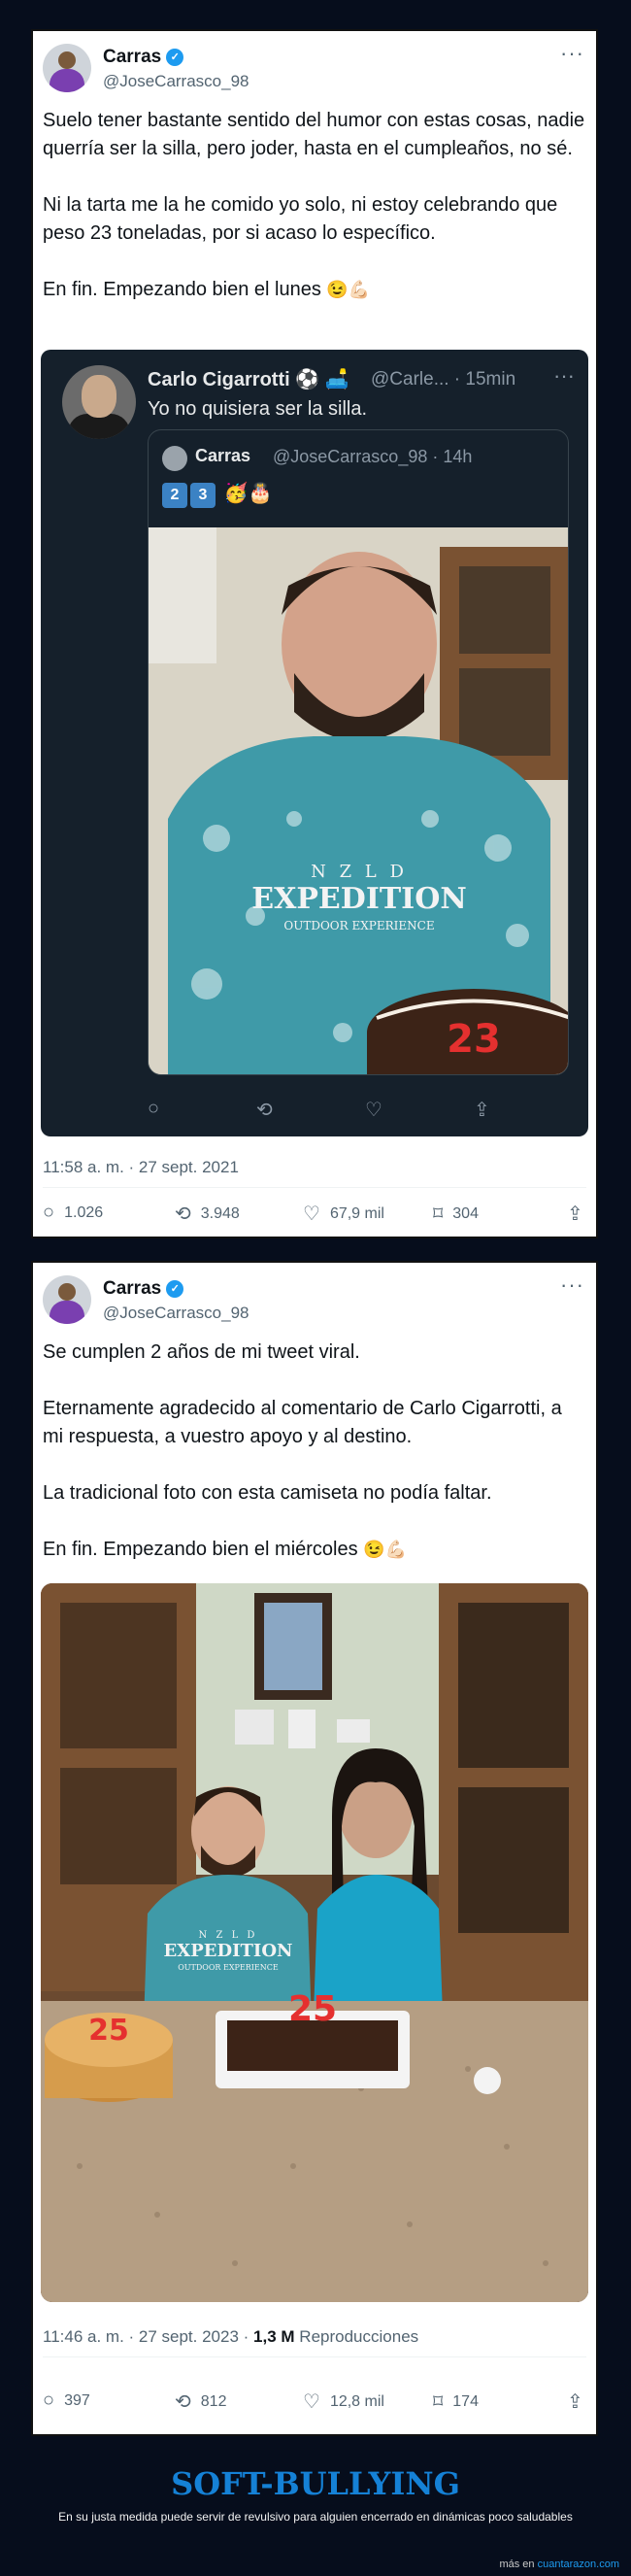 The height and width of the screenshot is (2576, 631). What do you see at coordinates (356, 2336) in the screenshot?
I see `views-label: Reproducciones` at bounding box center [356, 2336].